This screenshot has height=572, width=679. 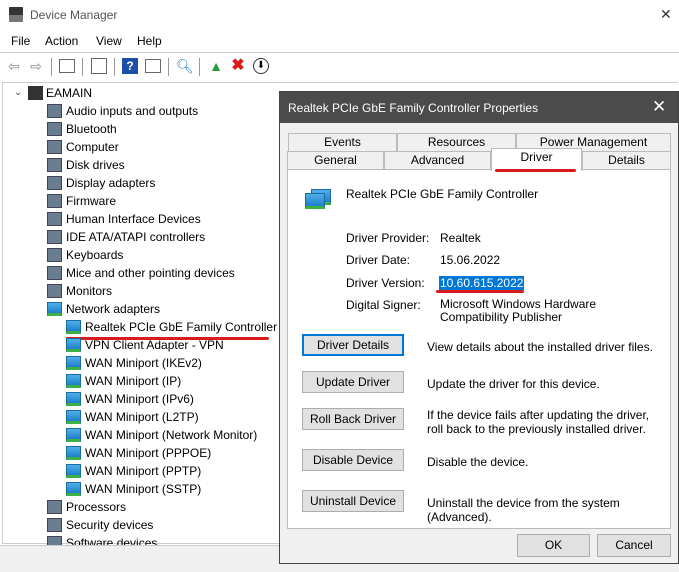 I want to click on tree-category: ›Display adapters, so click(x=101, y=183).